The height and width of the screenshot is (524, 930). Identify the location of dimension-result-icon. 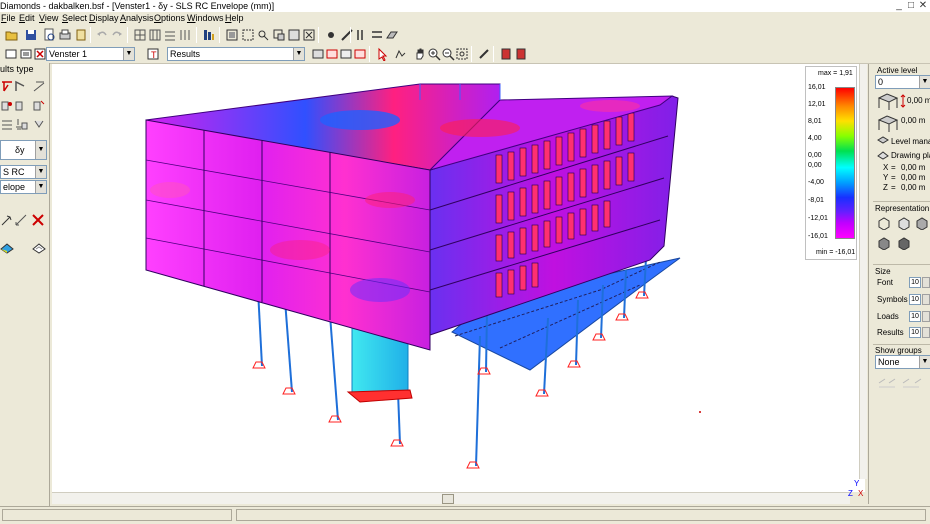
(21, 220).